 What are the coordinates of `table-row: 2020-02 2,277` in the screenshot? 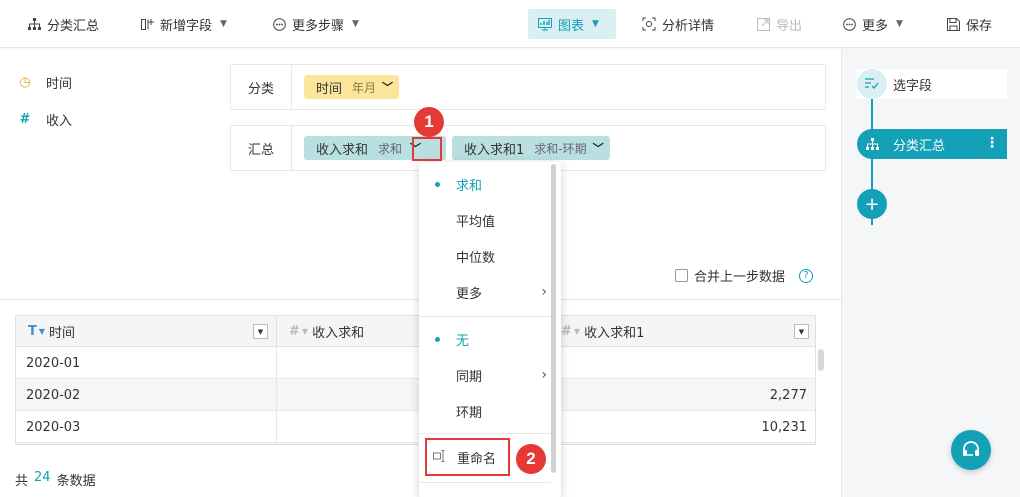 It's located at (415, 395).